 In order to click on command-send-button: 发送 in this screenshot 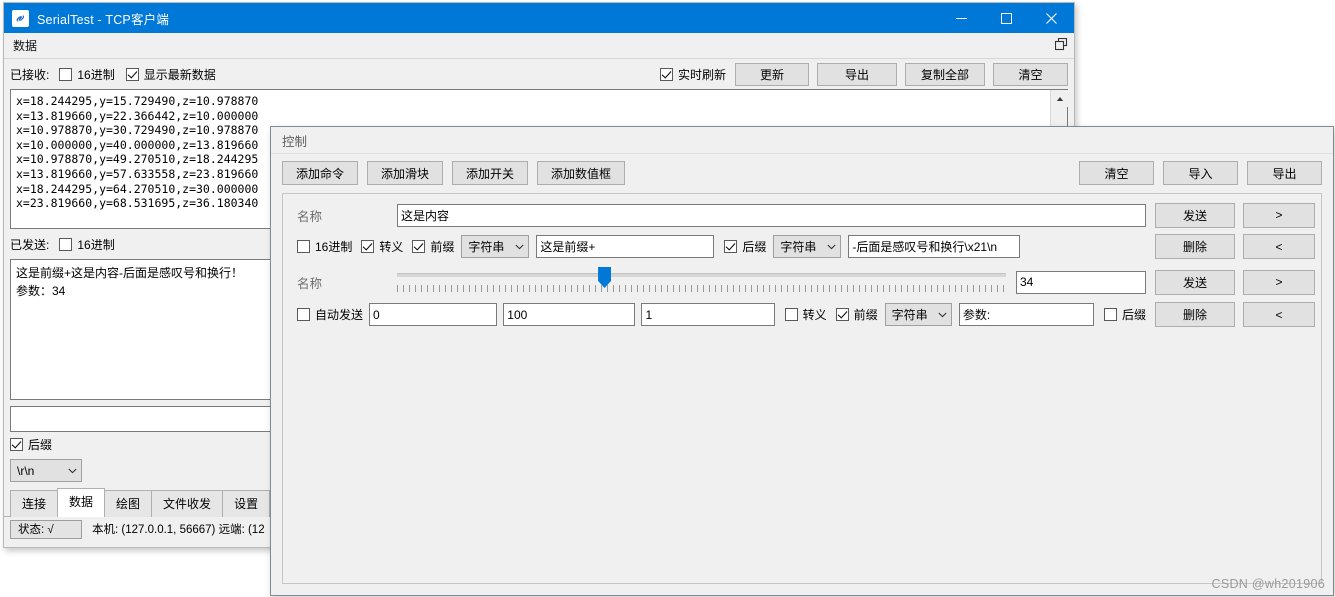, I will do `click(1195, 215)`.